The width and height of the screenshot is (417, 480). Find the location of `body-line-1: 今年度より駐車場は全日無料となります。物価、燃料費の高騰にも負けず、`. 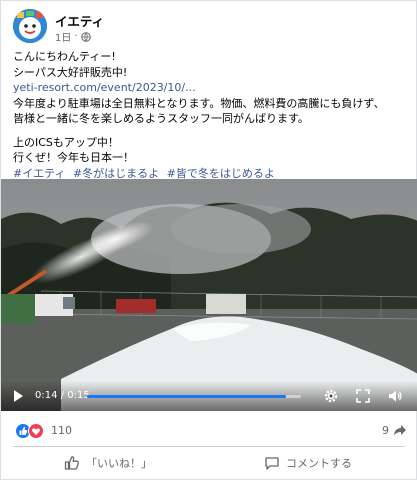

body-line-1: 今年度より駐車場は全日無料となります。物価、燃料費の高騰にも負けず、 is located at coordinates (199, 103).